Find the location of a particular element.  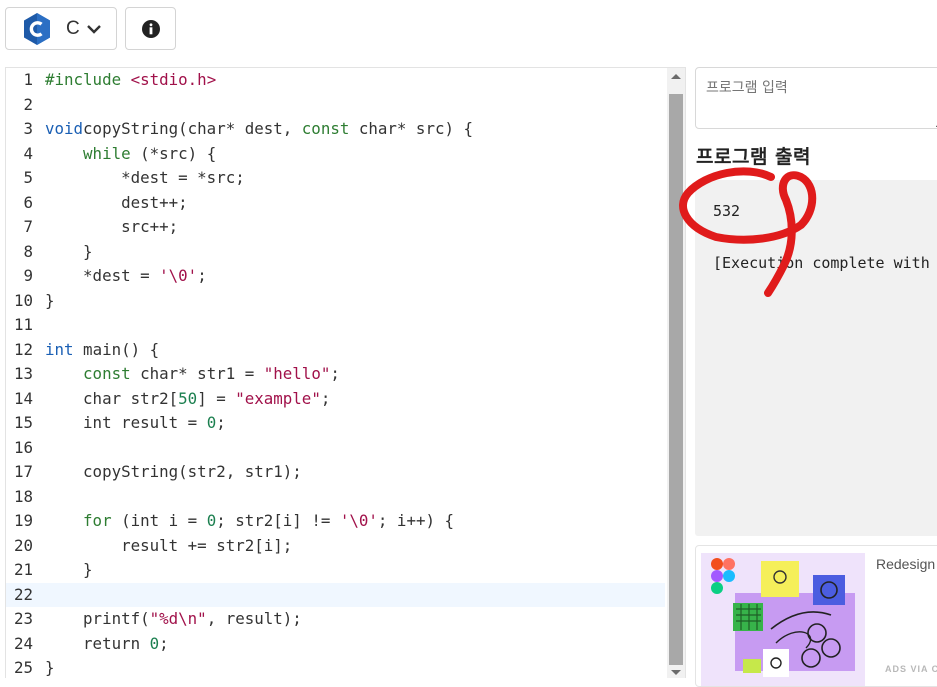

code-token: '\0' is located at coordinates (358, 520).